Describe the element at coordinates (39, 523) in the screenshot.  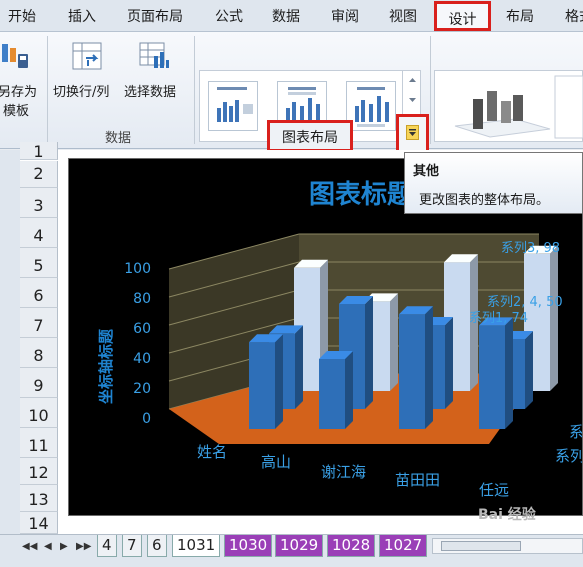
I see `row-number: 14` at that location.